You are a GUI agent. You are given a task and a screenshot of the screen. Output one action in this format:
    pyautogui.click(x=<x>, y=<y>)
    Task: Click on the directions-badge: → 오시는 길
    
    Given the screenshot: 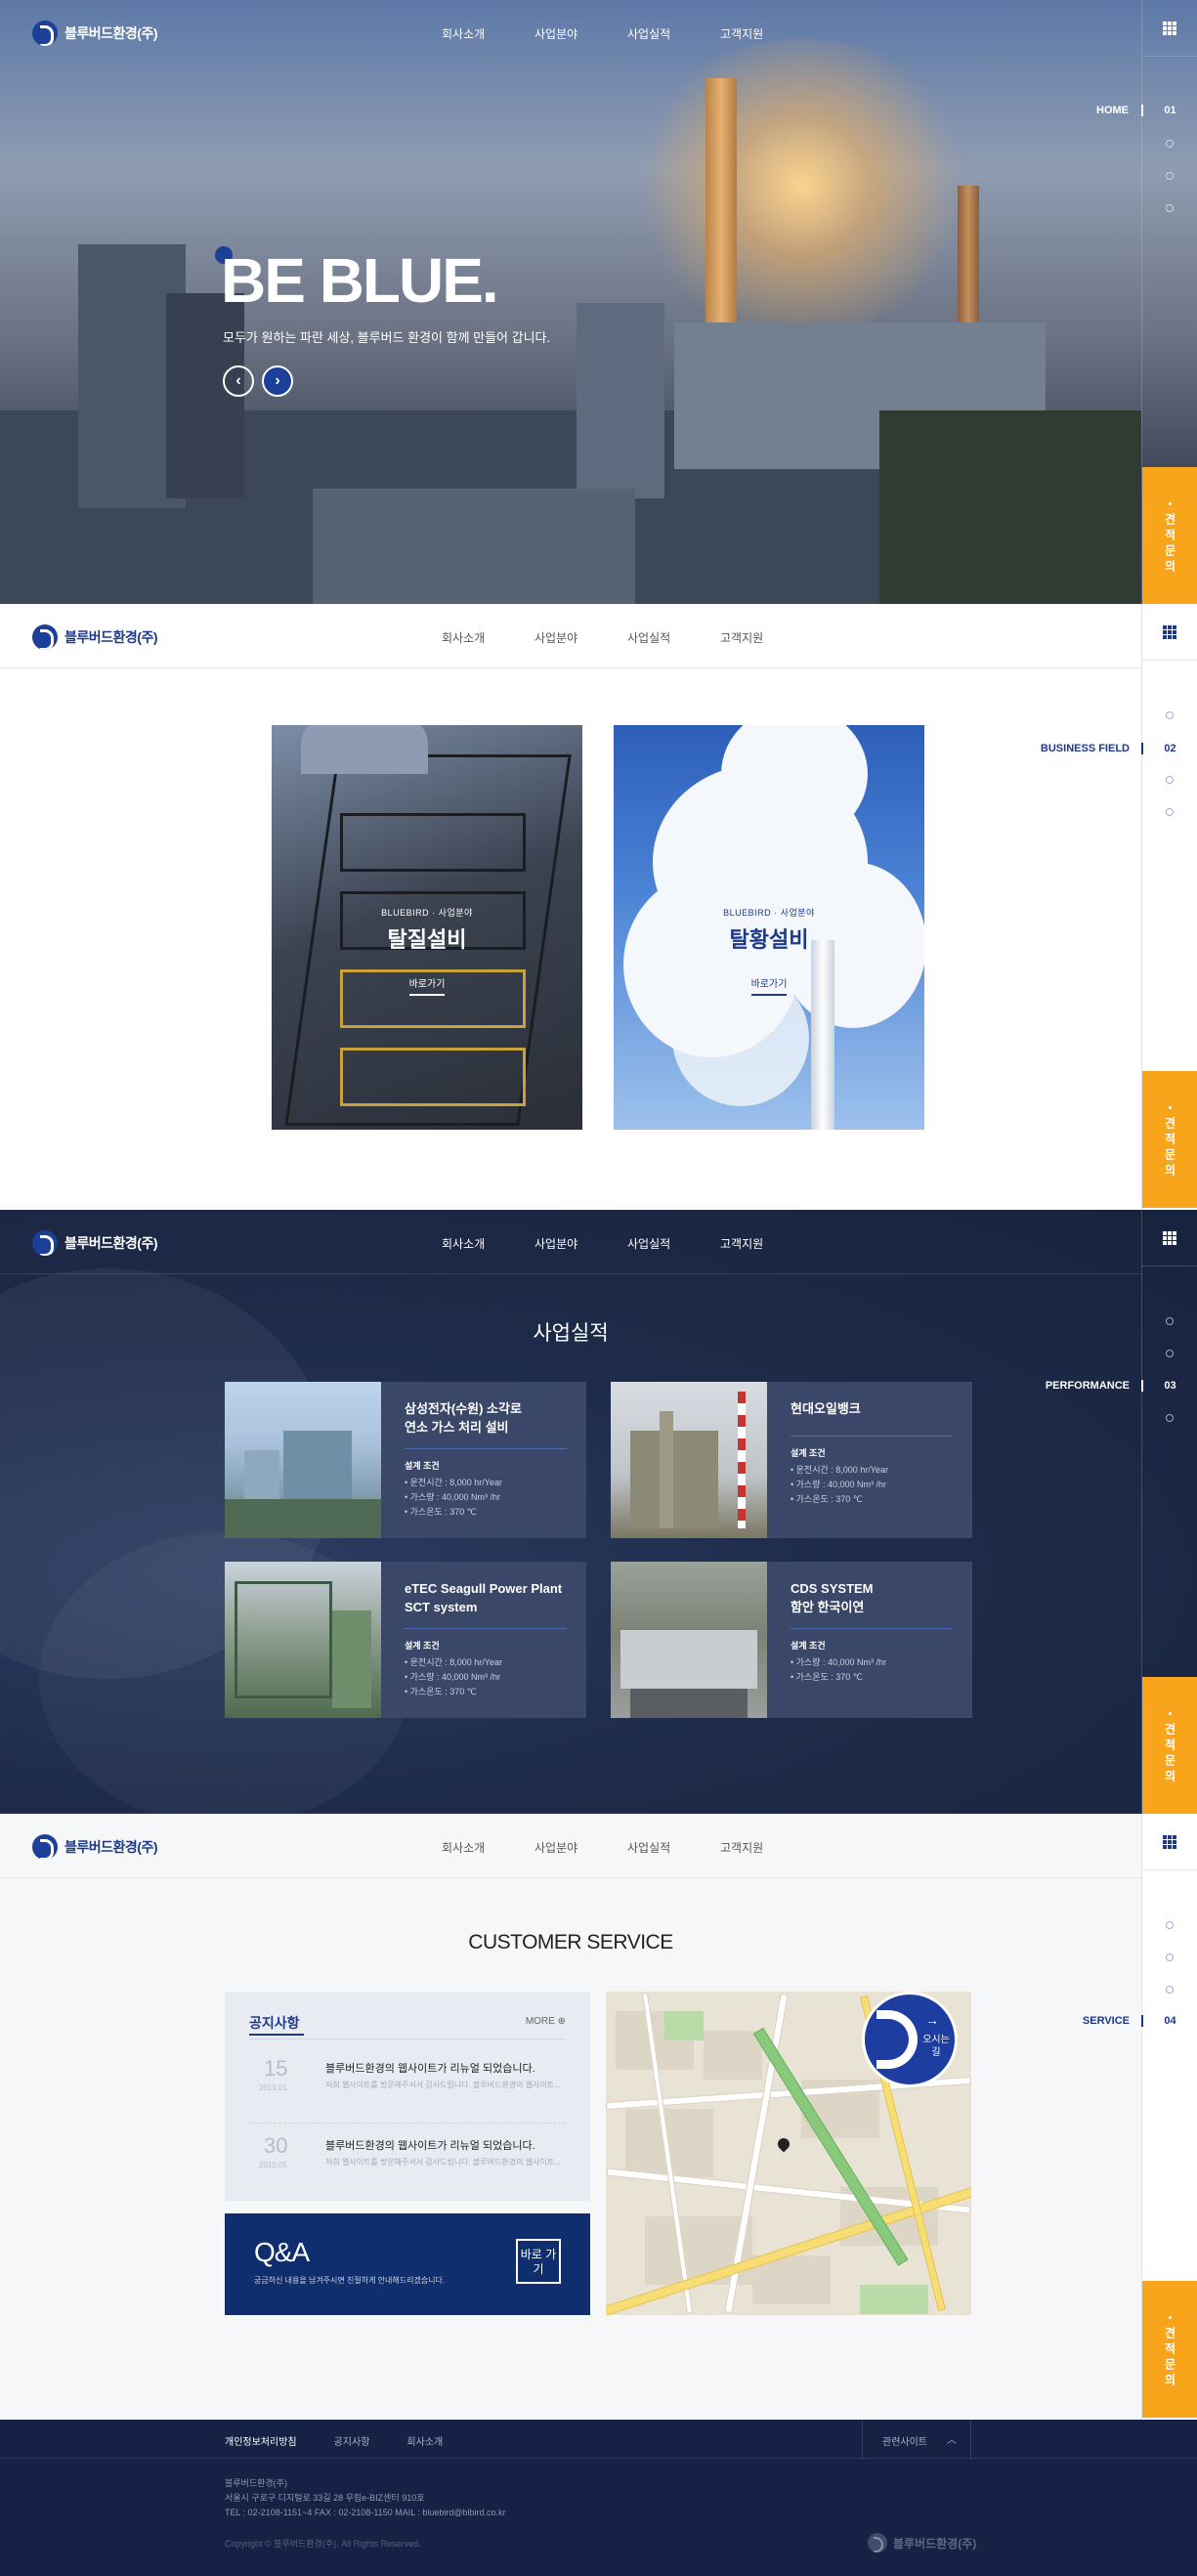 What is the action you would take?
    pyautogui.click(x=910, y=2039)
    